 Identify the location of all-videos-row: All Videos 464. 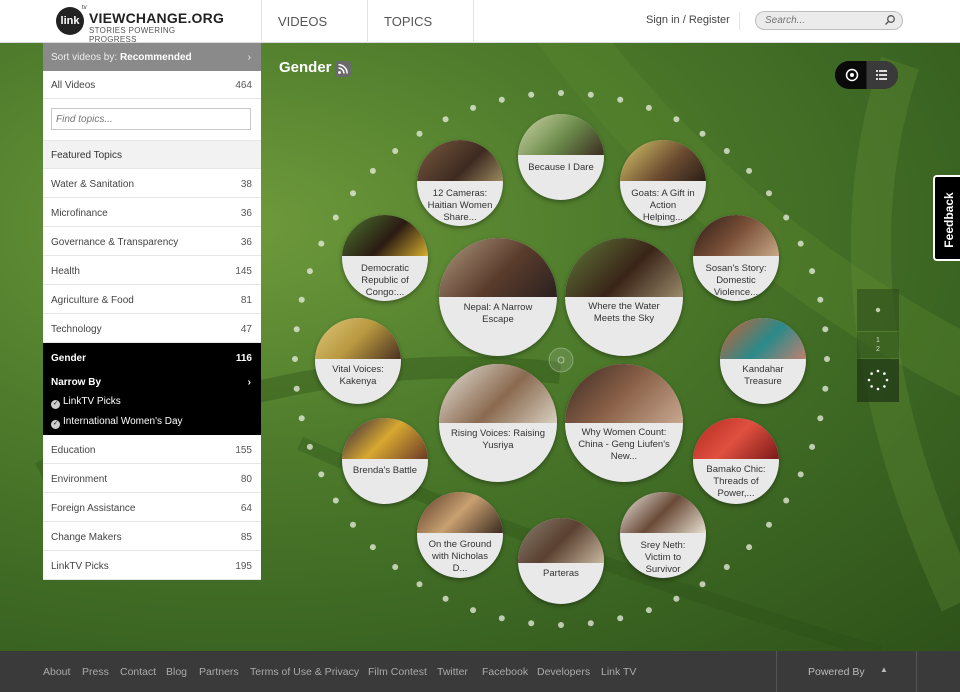
(152, 85).